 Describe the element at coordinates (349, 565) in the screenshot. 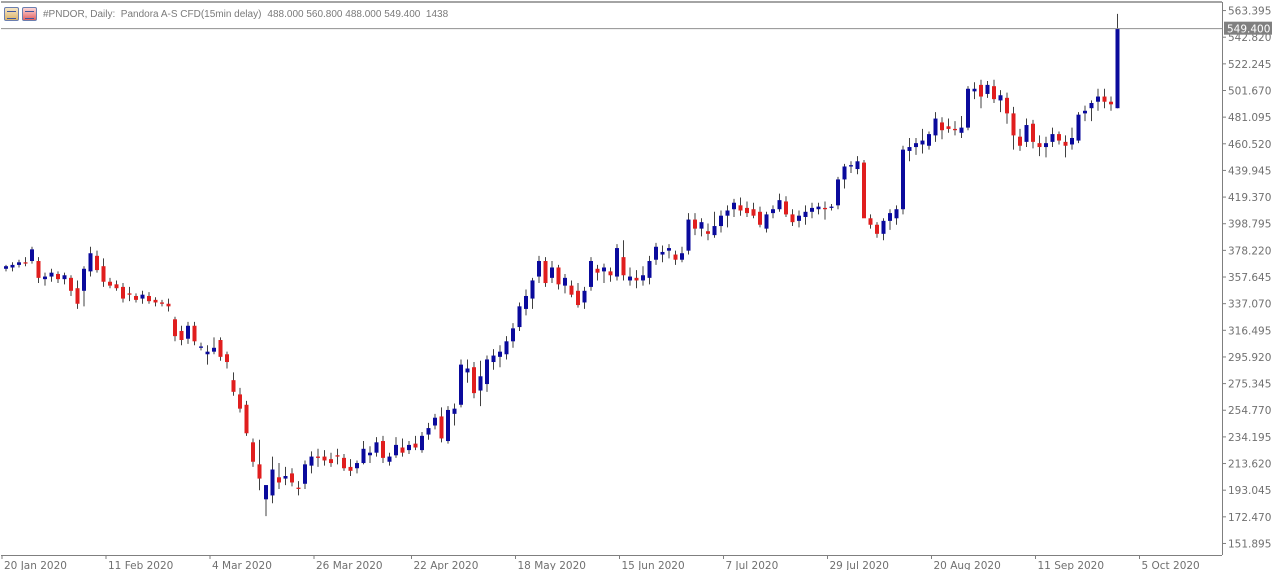

I see `x-tick-label: 26 Mar 2020` at that location.